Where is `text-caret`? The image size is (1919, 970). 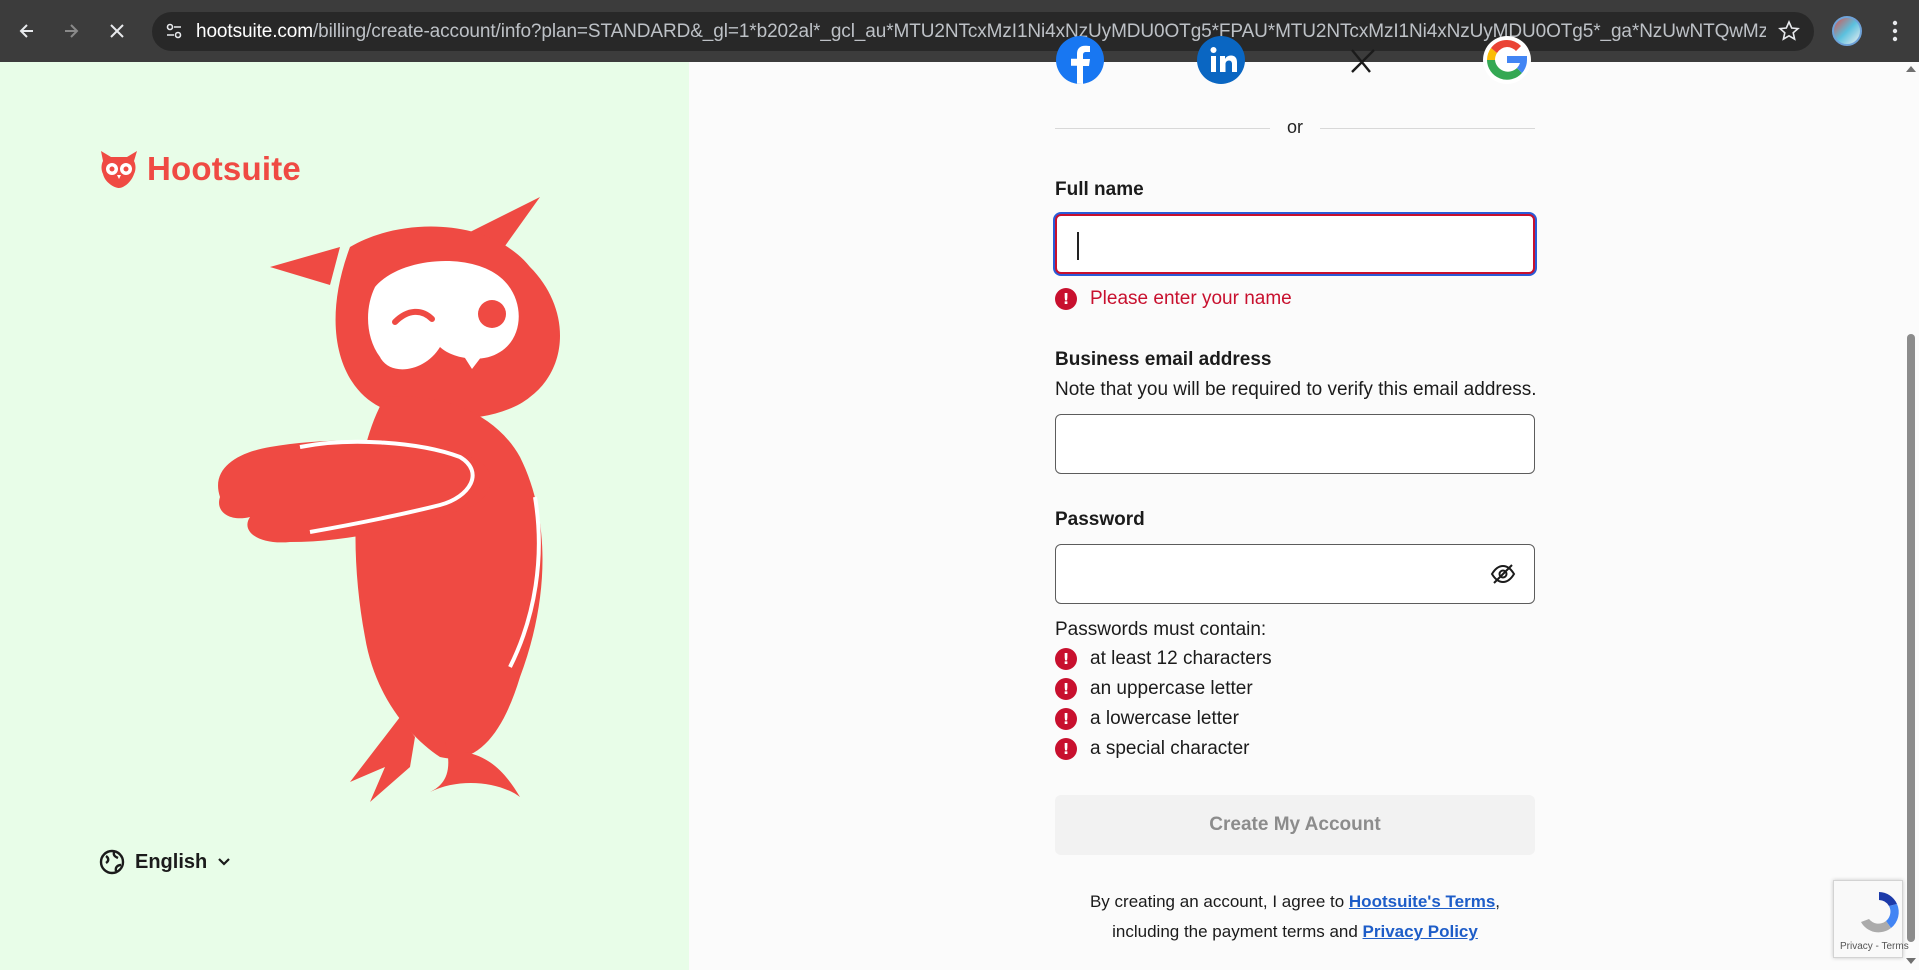 text-caret is located at coordinates (1078, 246).